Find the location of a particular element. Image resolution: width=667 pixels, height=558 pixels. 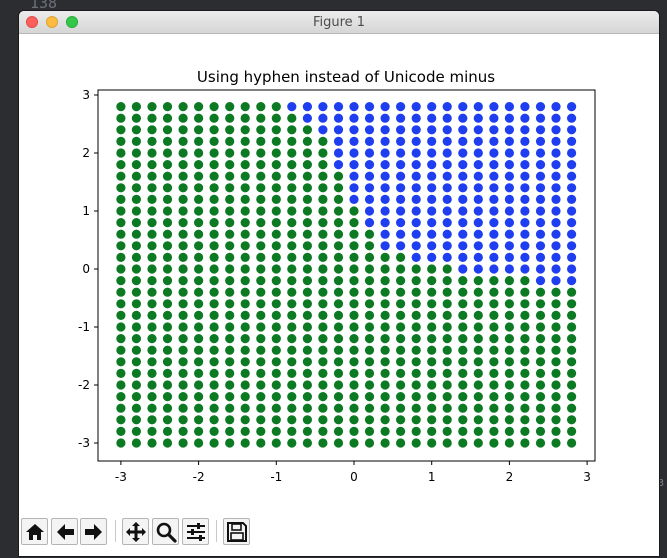

save-button is located at coordinates (236, 531).